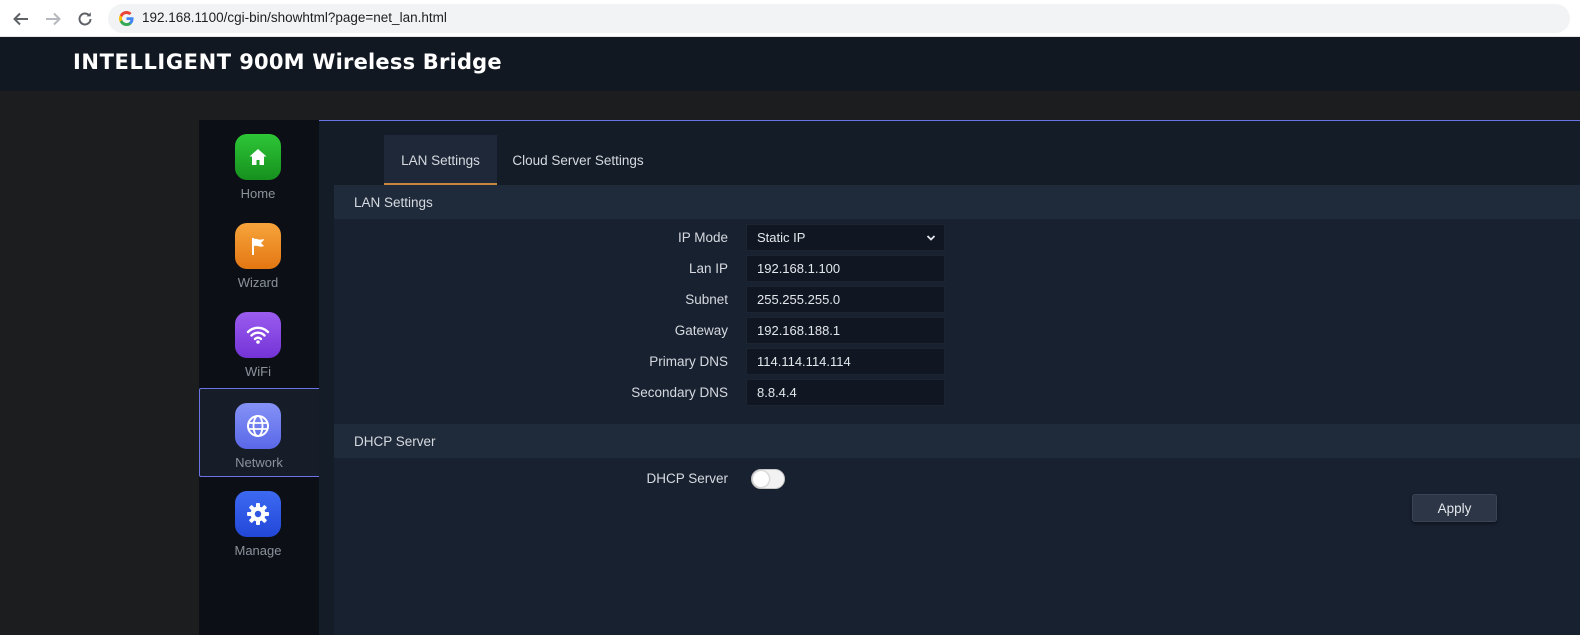 This screenshot has height=635, width=1580. Describe the element at coordinates (957, 362) in the screenshot. I see `form-row-primary-dns: Primary DNS 114.114.114.114` at that location.